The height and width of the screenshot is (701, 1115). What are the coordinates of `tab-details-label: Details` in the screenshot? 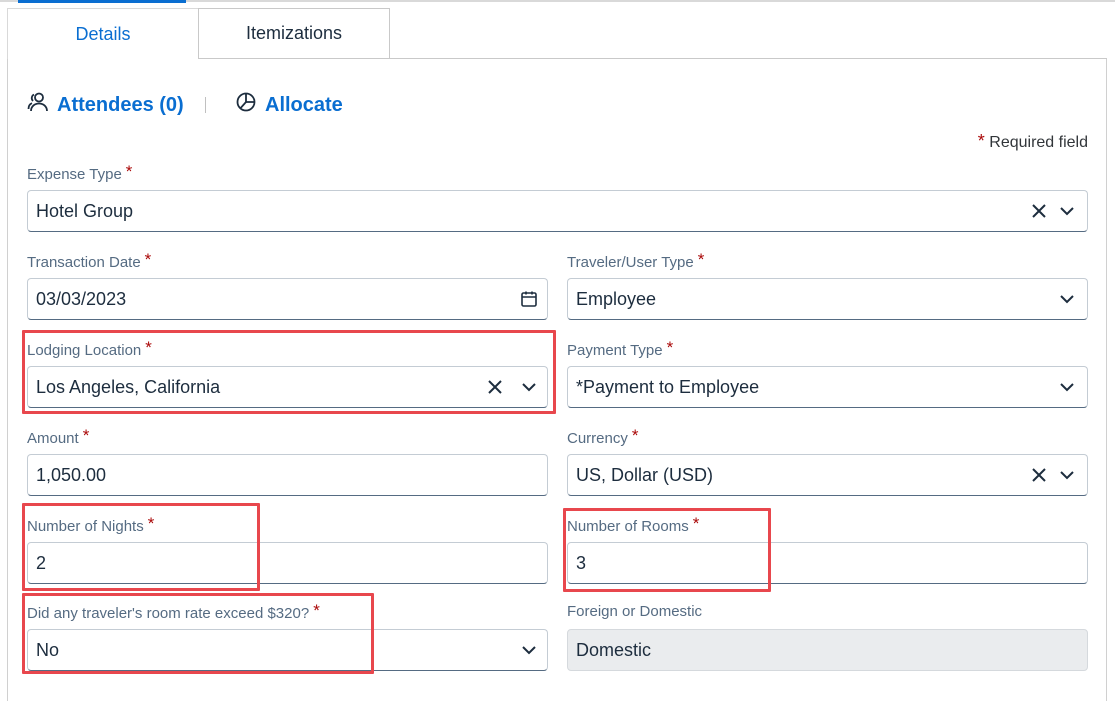 It's located at (103, 33).